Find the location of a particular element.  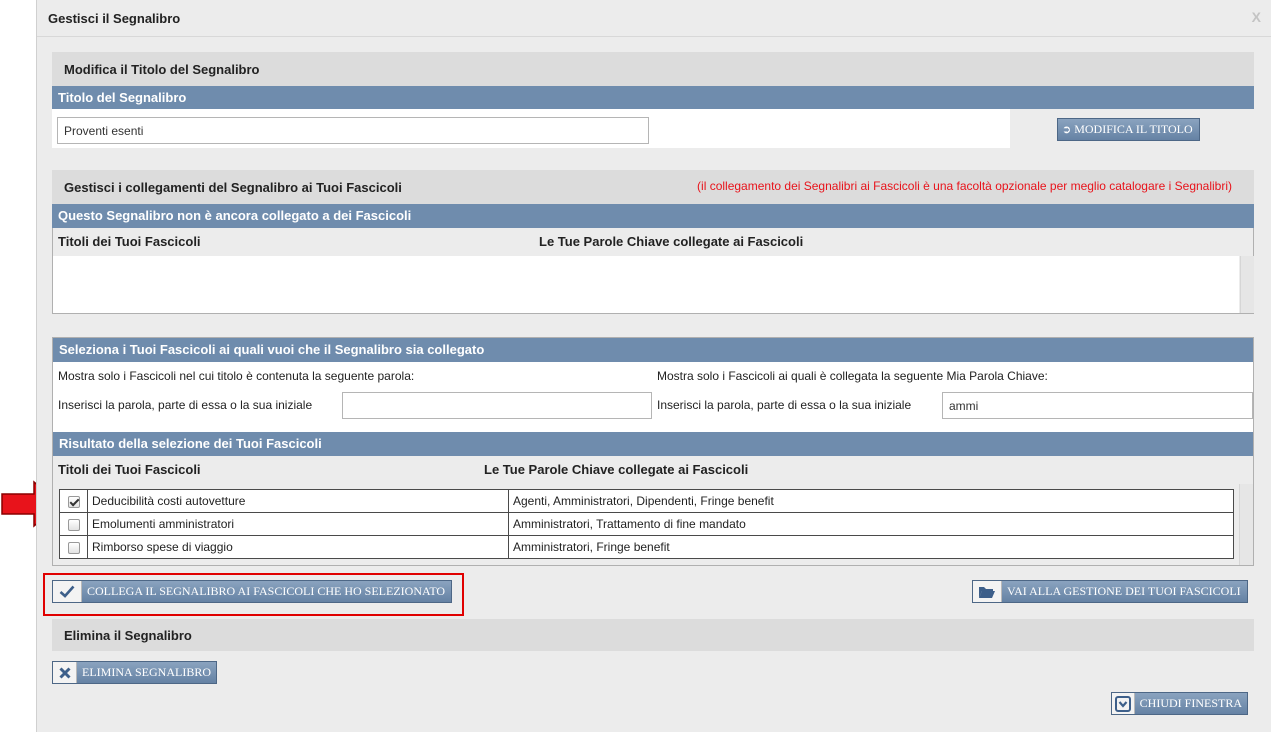

dialog-title: Gestisci il Segnalibro is located at coordinates (114, 18).